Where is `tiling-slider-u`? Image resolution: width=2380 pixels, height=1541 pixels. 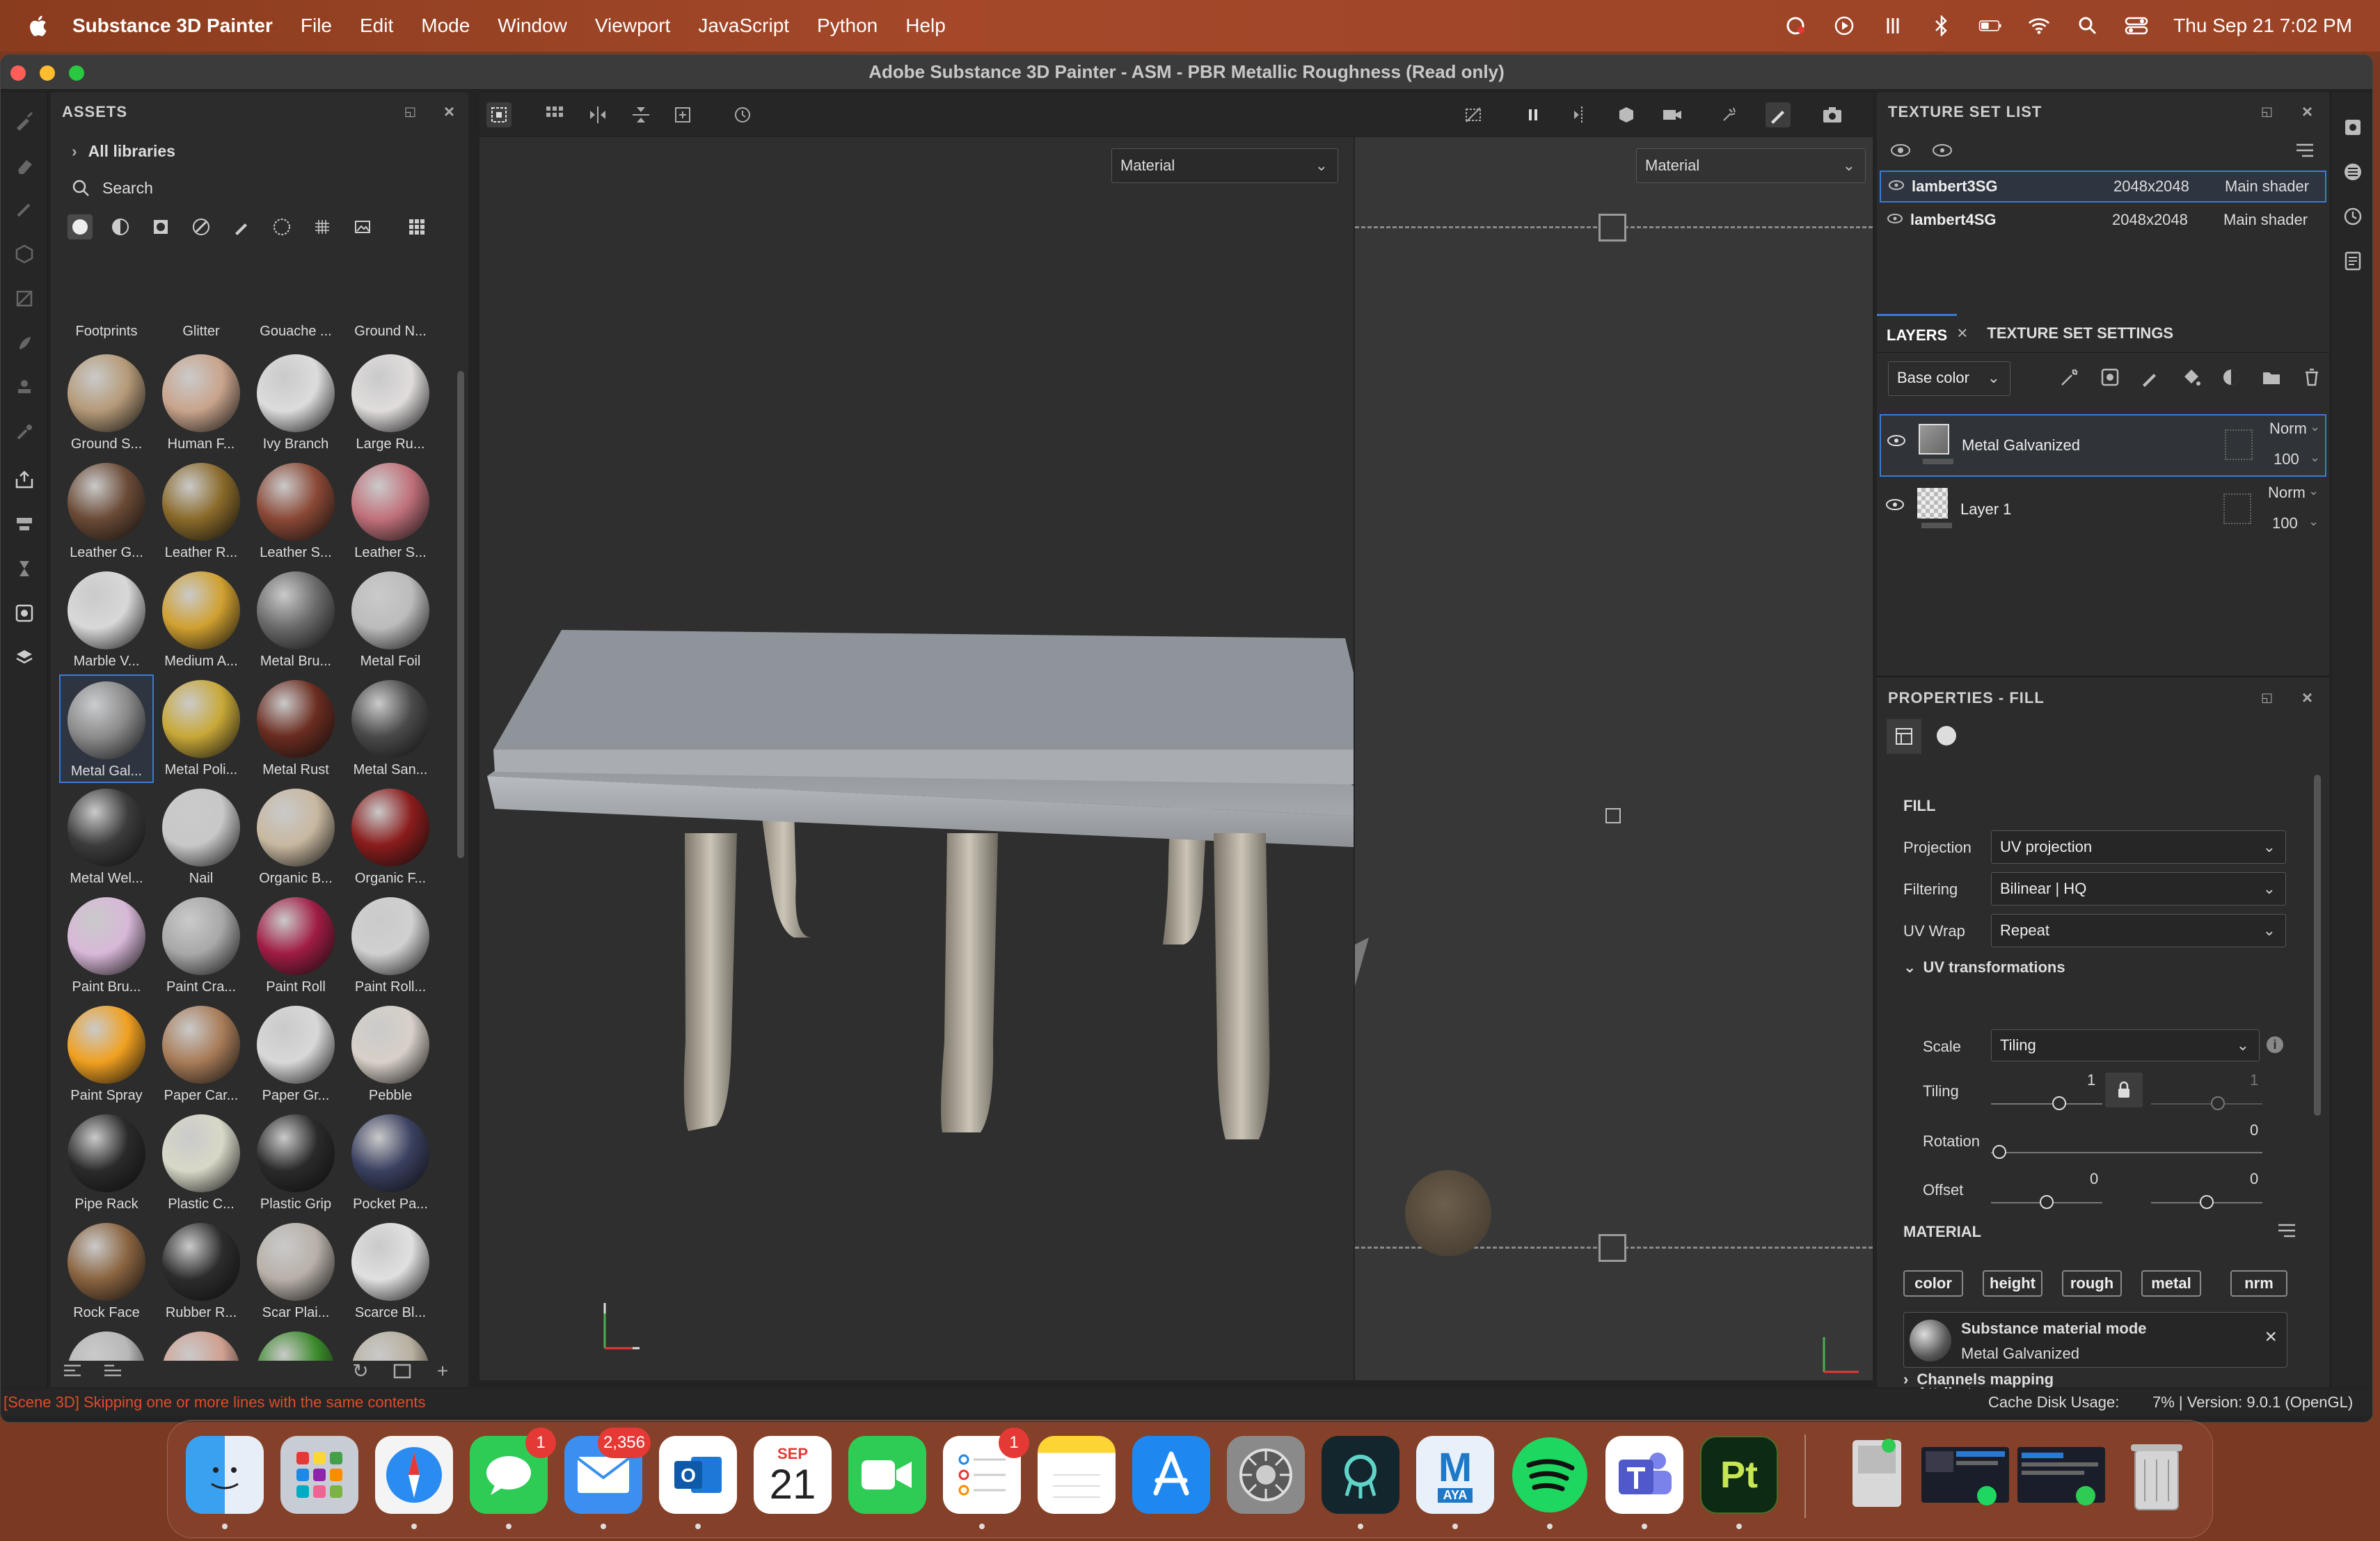
tiling-slider-u is located at coordinates (2046, 1104).